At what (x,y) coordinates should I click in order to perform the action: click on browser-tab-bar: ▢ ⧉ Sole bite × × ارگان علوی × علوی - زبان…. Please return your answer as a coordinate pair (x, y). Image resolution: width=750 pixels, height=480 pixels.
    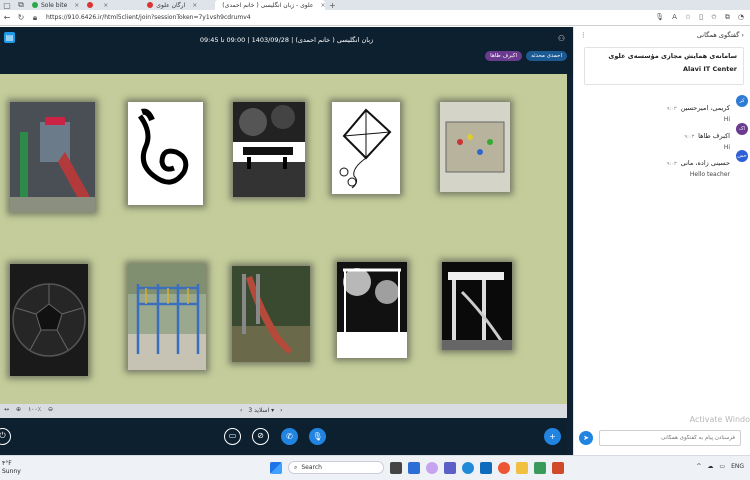
    Looking at the image, I should click on (375, 5).